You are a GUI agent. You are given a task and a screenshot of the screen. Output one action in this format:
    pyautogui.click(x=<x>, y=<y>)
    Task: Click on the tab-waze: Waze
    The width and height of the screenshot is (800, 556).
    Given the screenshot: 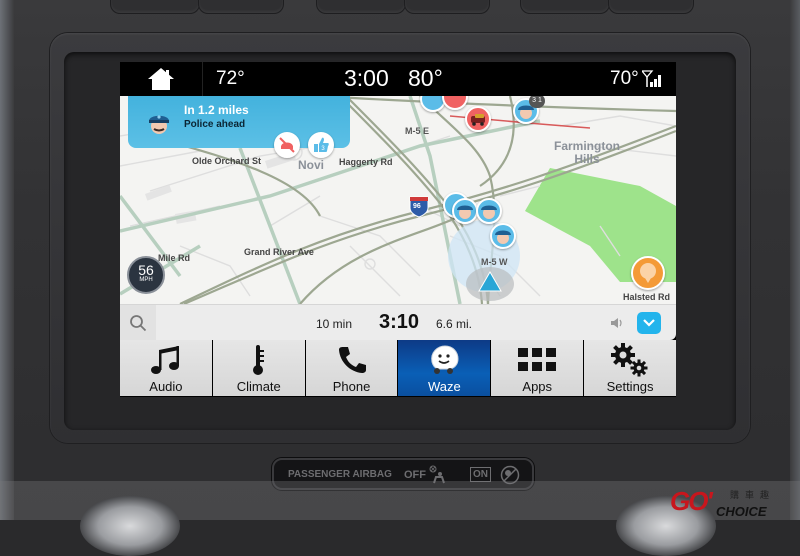 What is the action you would take?
    pyautogui.click(x=444, y=368)
    